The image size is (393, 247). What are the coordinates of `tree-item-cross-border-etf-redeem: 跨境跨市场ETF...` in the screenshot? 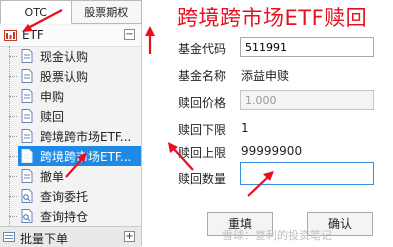 It's located at (75, 156).